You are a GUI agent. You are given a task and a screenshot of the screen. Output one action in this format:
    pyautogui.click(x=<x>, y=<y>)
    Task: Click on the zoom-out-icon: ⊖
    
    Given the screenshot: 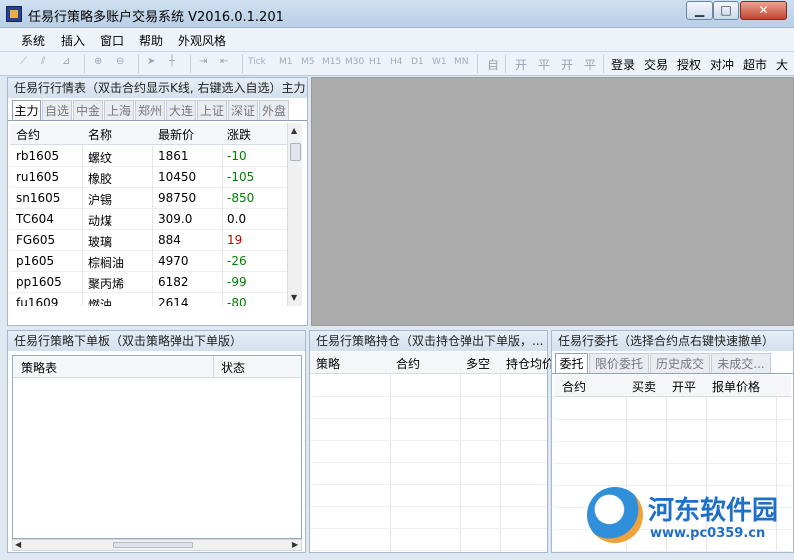 What is the action you would take?
    pyautogui.click(x=120, y=61)
    